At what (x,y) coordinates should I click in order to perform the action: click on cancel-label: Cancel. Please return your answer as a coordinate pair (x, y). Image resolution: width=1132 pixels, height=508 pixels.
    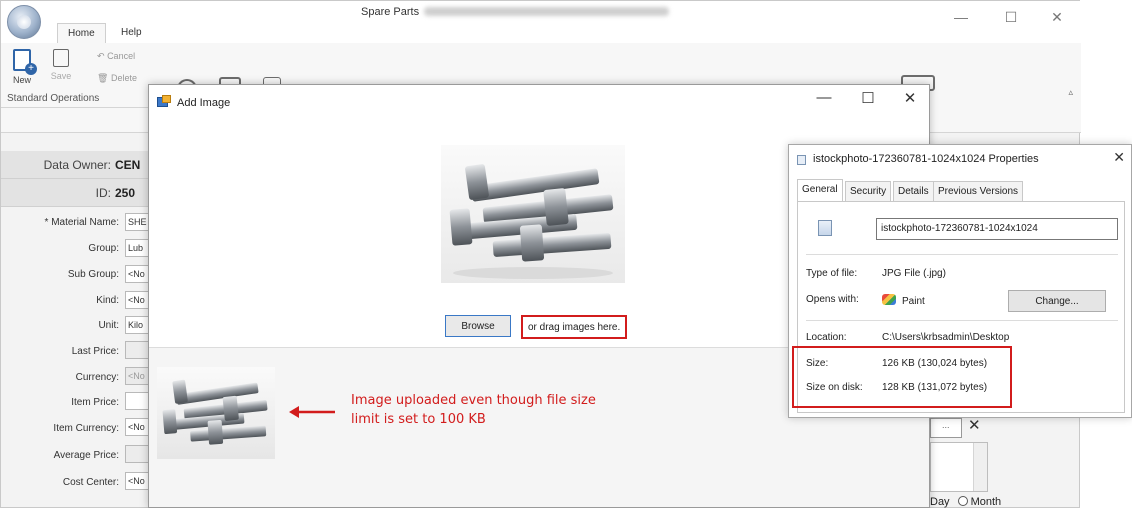
    Looking at the image, I should click on (121, 56).